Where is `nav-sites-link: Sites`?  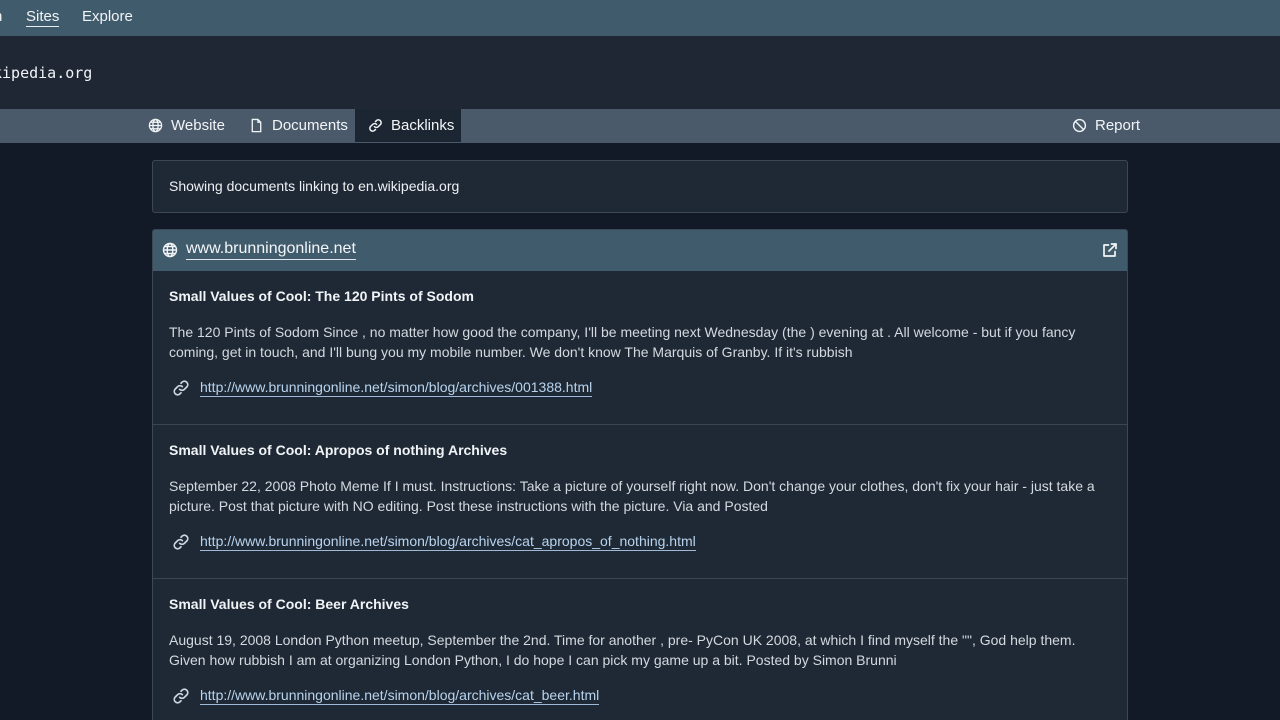 nav-sites-link: Sites is located at coordinates (43, 17).